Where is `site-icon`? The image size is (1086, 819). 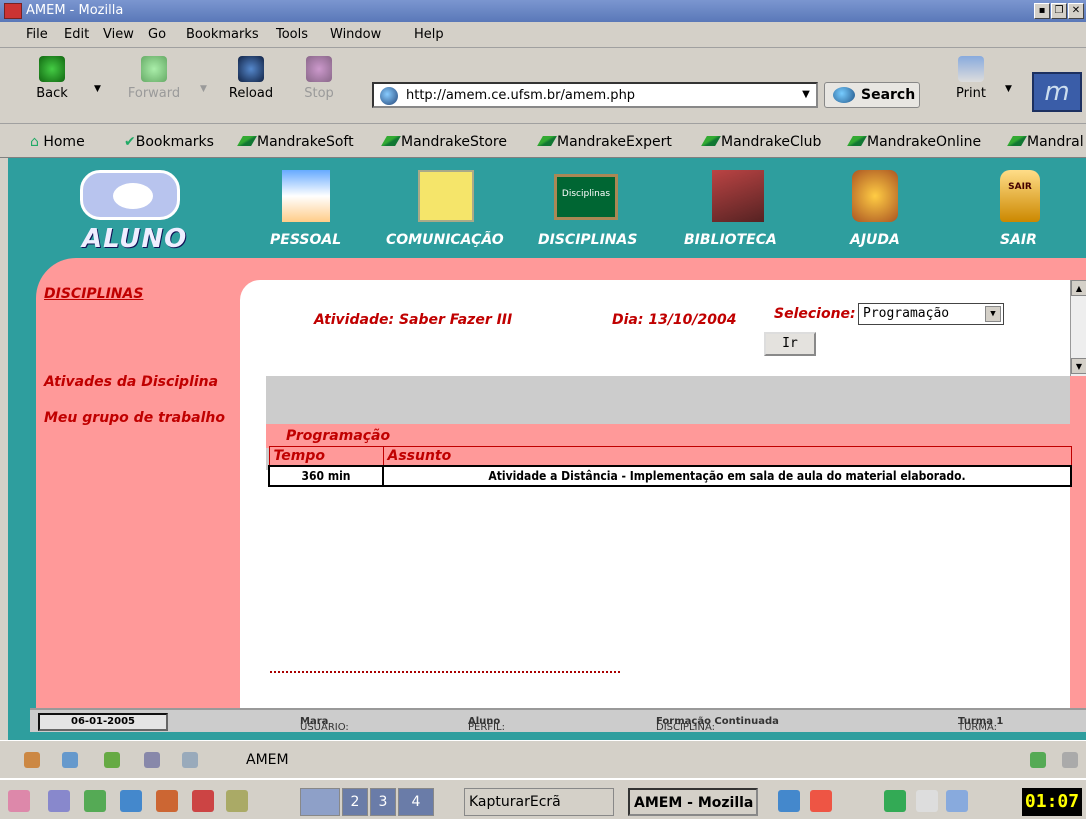 site-icon is located at coordinates (389, 96).